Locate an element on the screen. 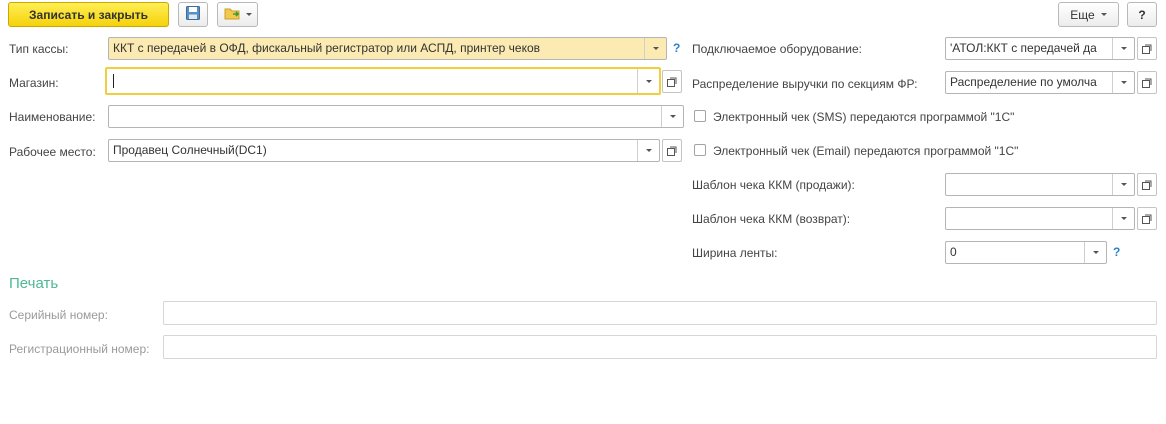  template-sale-open-button is located at coordinates (1147, 184).